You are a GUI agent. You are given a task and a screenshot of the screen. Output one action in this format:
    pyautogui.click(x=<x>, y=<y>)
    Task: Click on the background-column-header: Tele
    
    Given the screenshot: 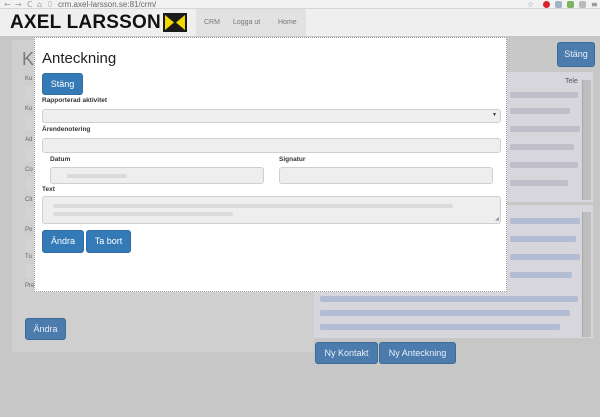 What is the action you would take?
    pyautogui.click(x=571, y=81)
    